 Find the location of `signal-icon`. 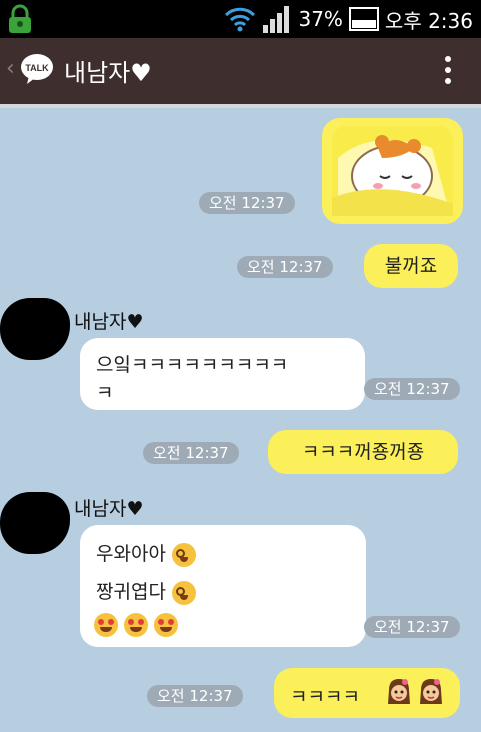

signal-icon is located at coordinates (276, 19).